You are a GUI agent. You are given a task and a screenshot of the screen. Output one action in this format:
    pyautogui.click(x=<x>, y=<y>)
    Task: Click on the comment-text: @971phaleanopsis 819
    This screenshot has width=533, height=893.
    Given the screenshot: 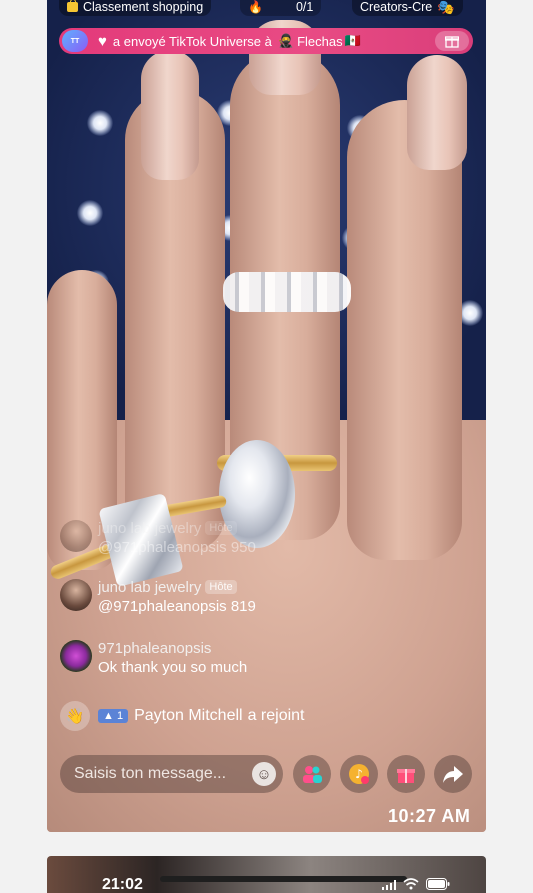 What is the action you would take?
    pyautogui.click(x=177, y=606)
    